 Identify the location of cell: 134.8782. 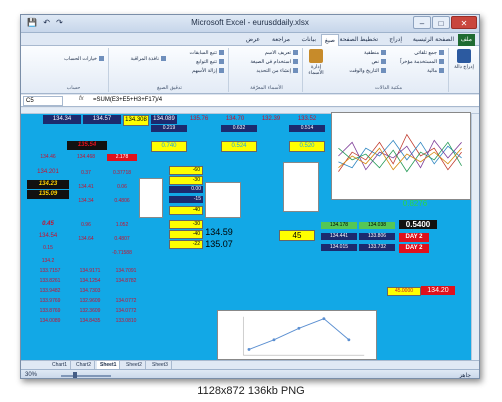
(126, 281).